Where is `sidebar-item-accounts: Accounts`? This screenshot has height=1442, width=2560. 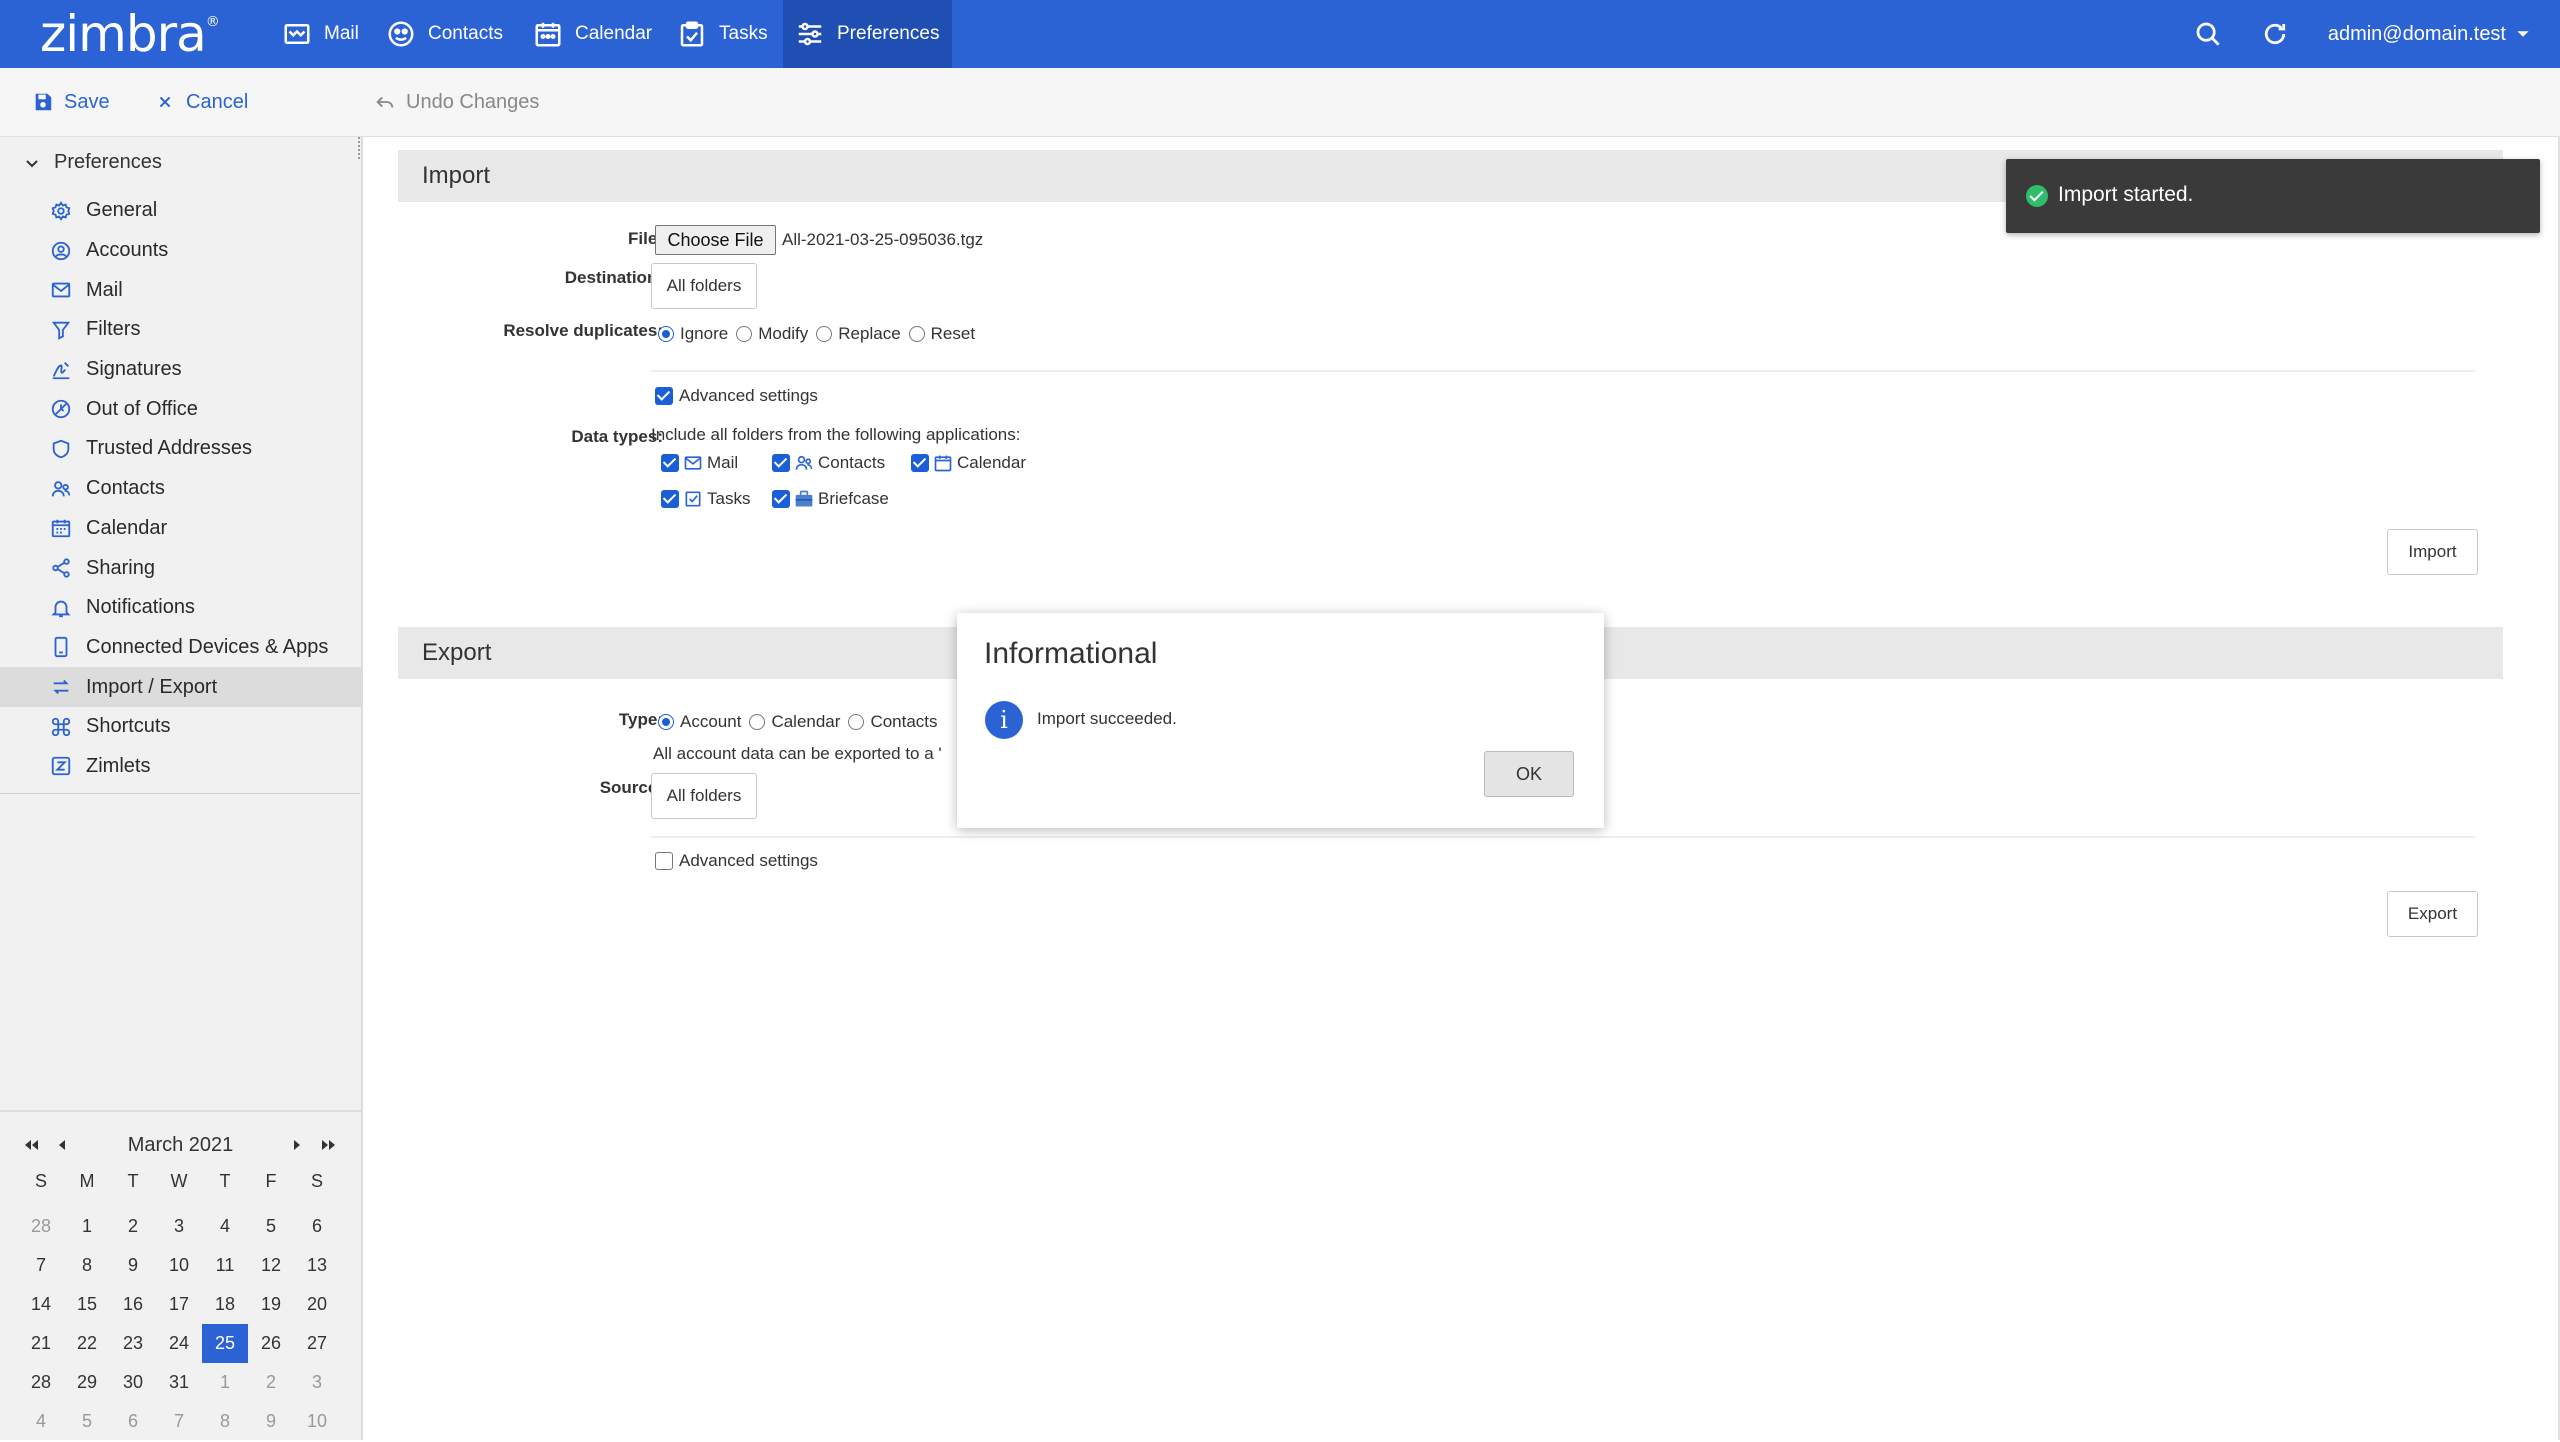
sidebar-item-accounts: Accounts is located at coordinates (180, 251).